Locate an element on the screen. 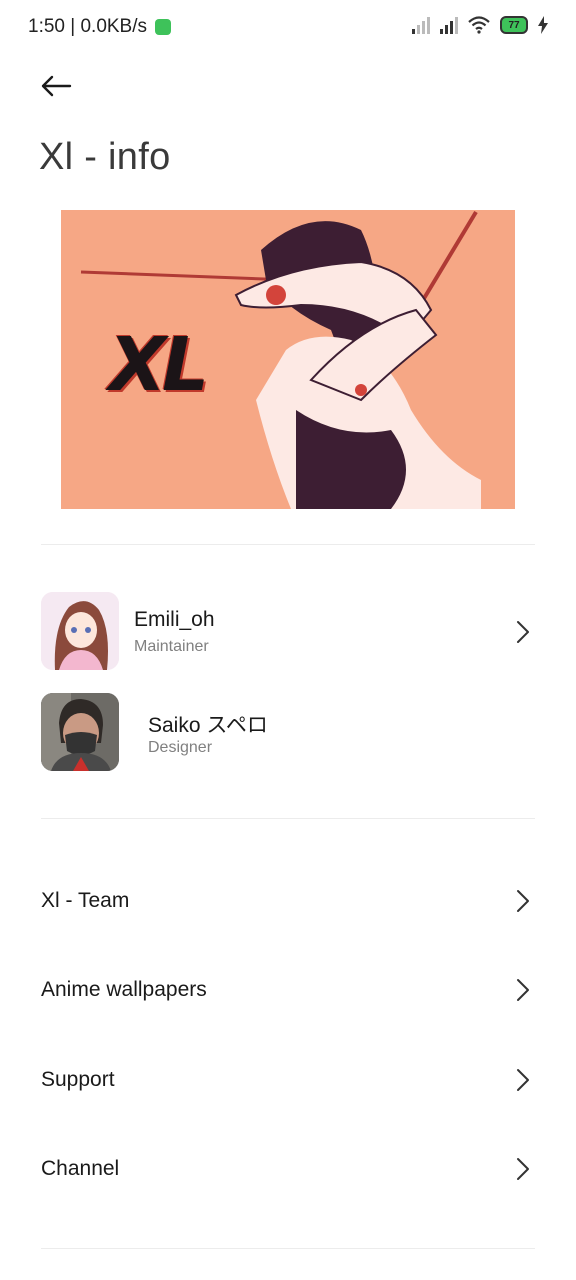 This screenshot has height=1280, width=576. status-left: 1:50 | 0.0KB/s is located at coordinates (100, 27).